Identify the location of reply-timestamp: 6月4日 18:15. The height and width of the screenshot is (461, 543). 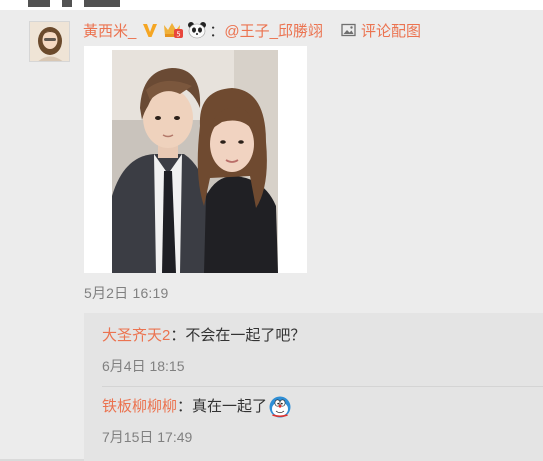
(143, 366).